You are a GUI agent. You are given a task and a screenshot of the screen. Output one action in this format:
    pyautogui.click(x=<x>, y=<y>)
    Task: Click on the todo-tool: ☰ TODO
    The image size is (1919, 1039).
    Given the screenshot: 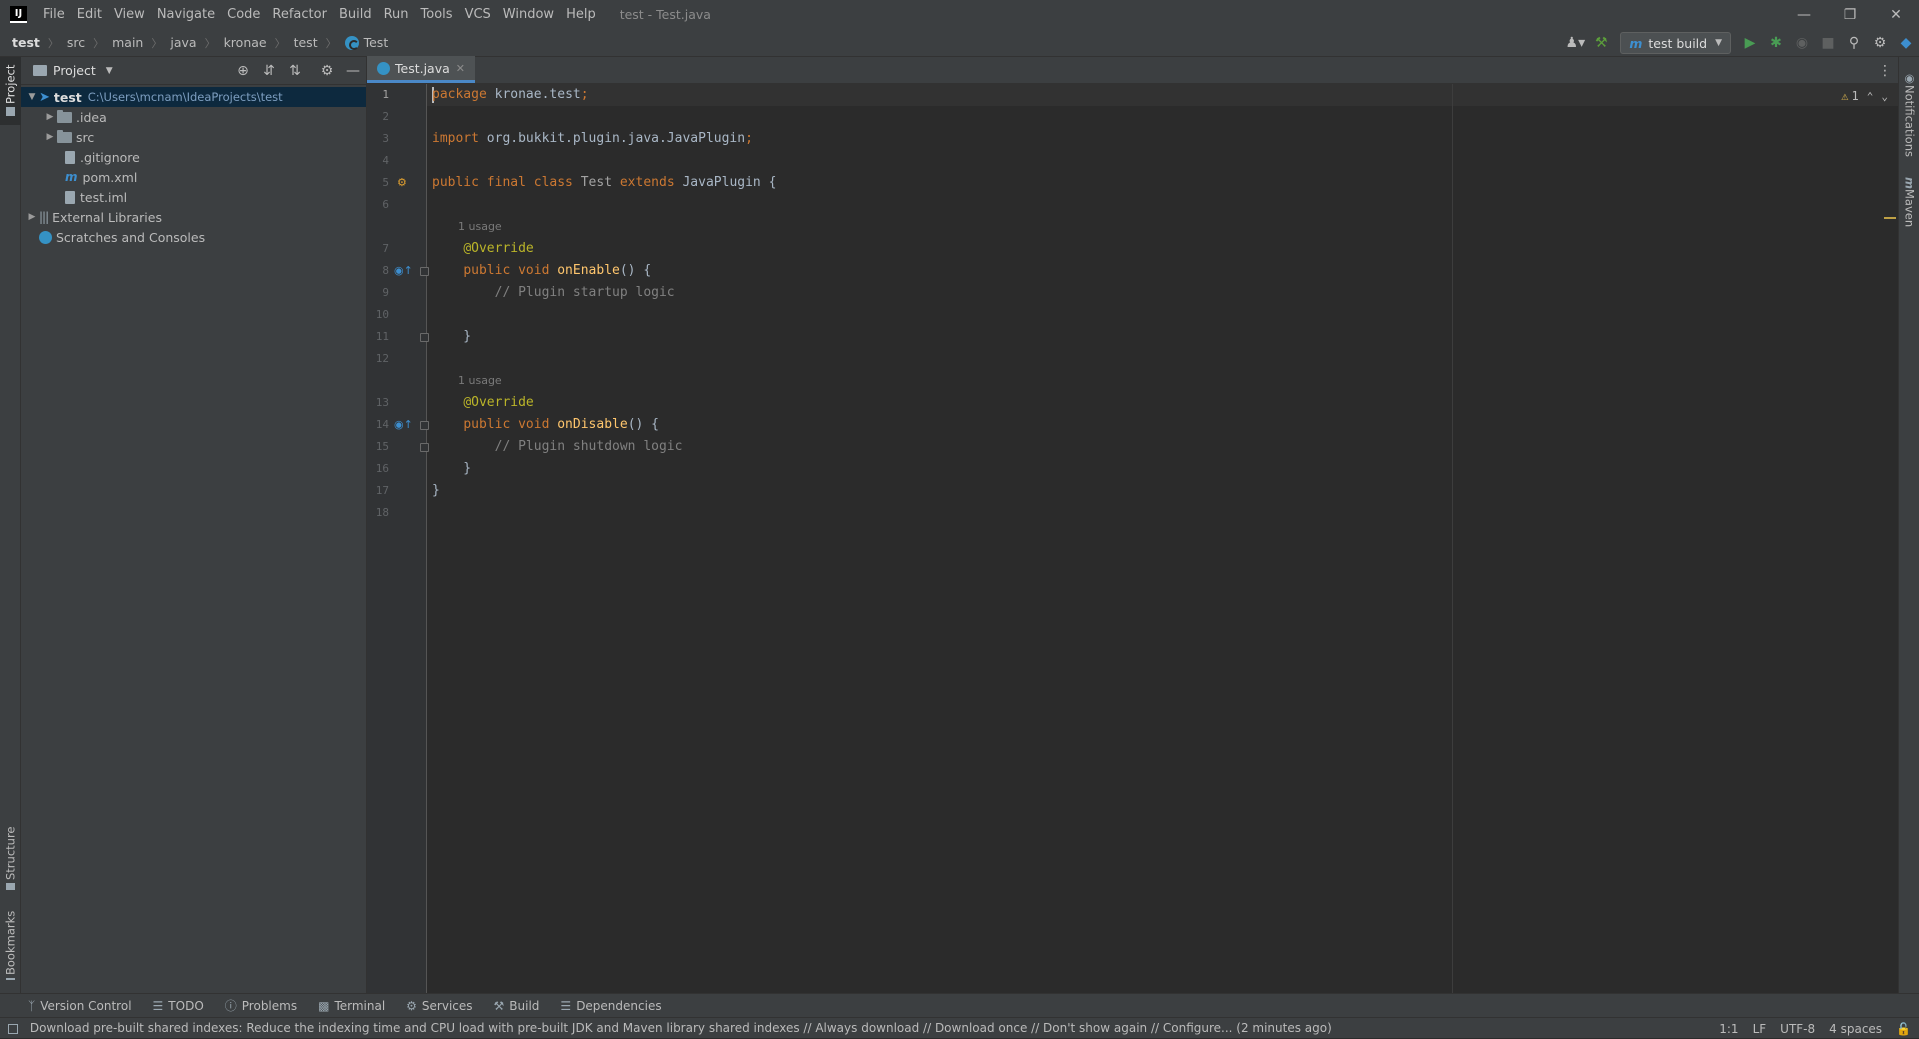 What is the action you would take?
    pyautogui.click(x=178, y=1006)
    